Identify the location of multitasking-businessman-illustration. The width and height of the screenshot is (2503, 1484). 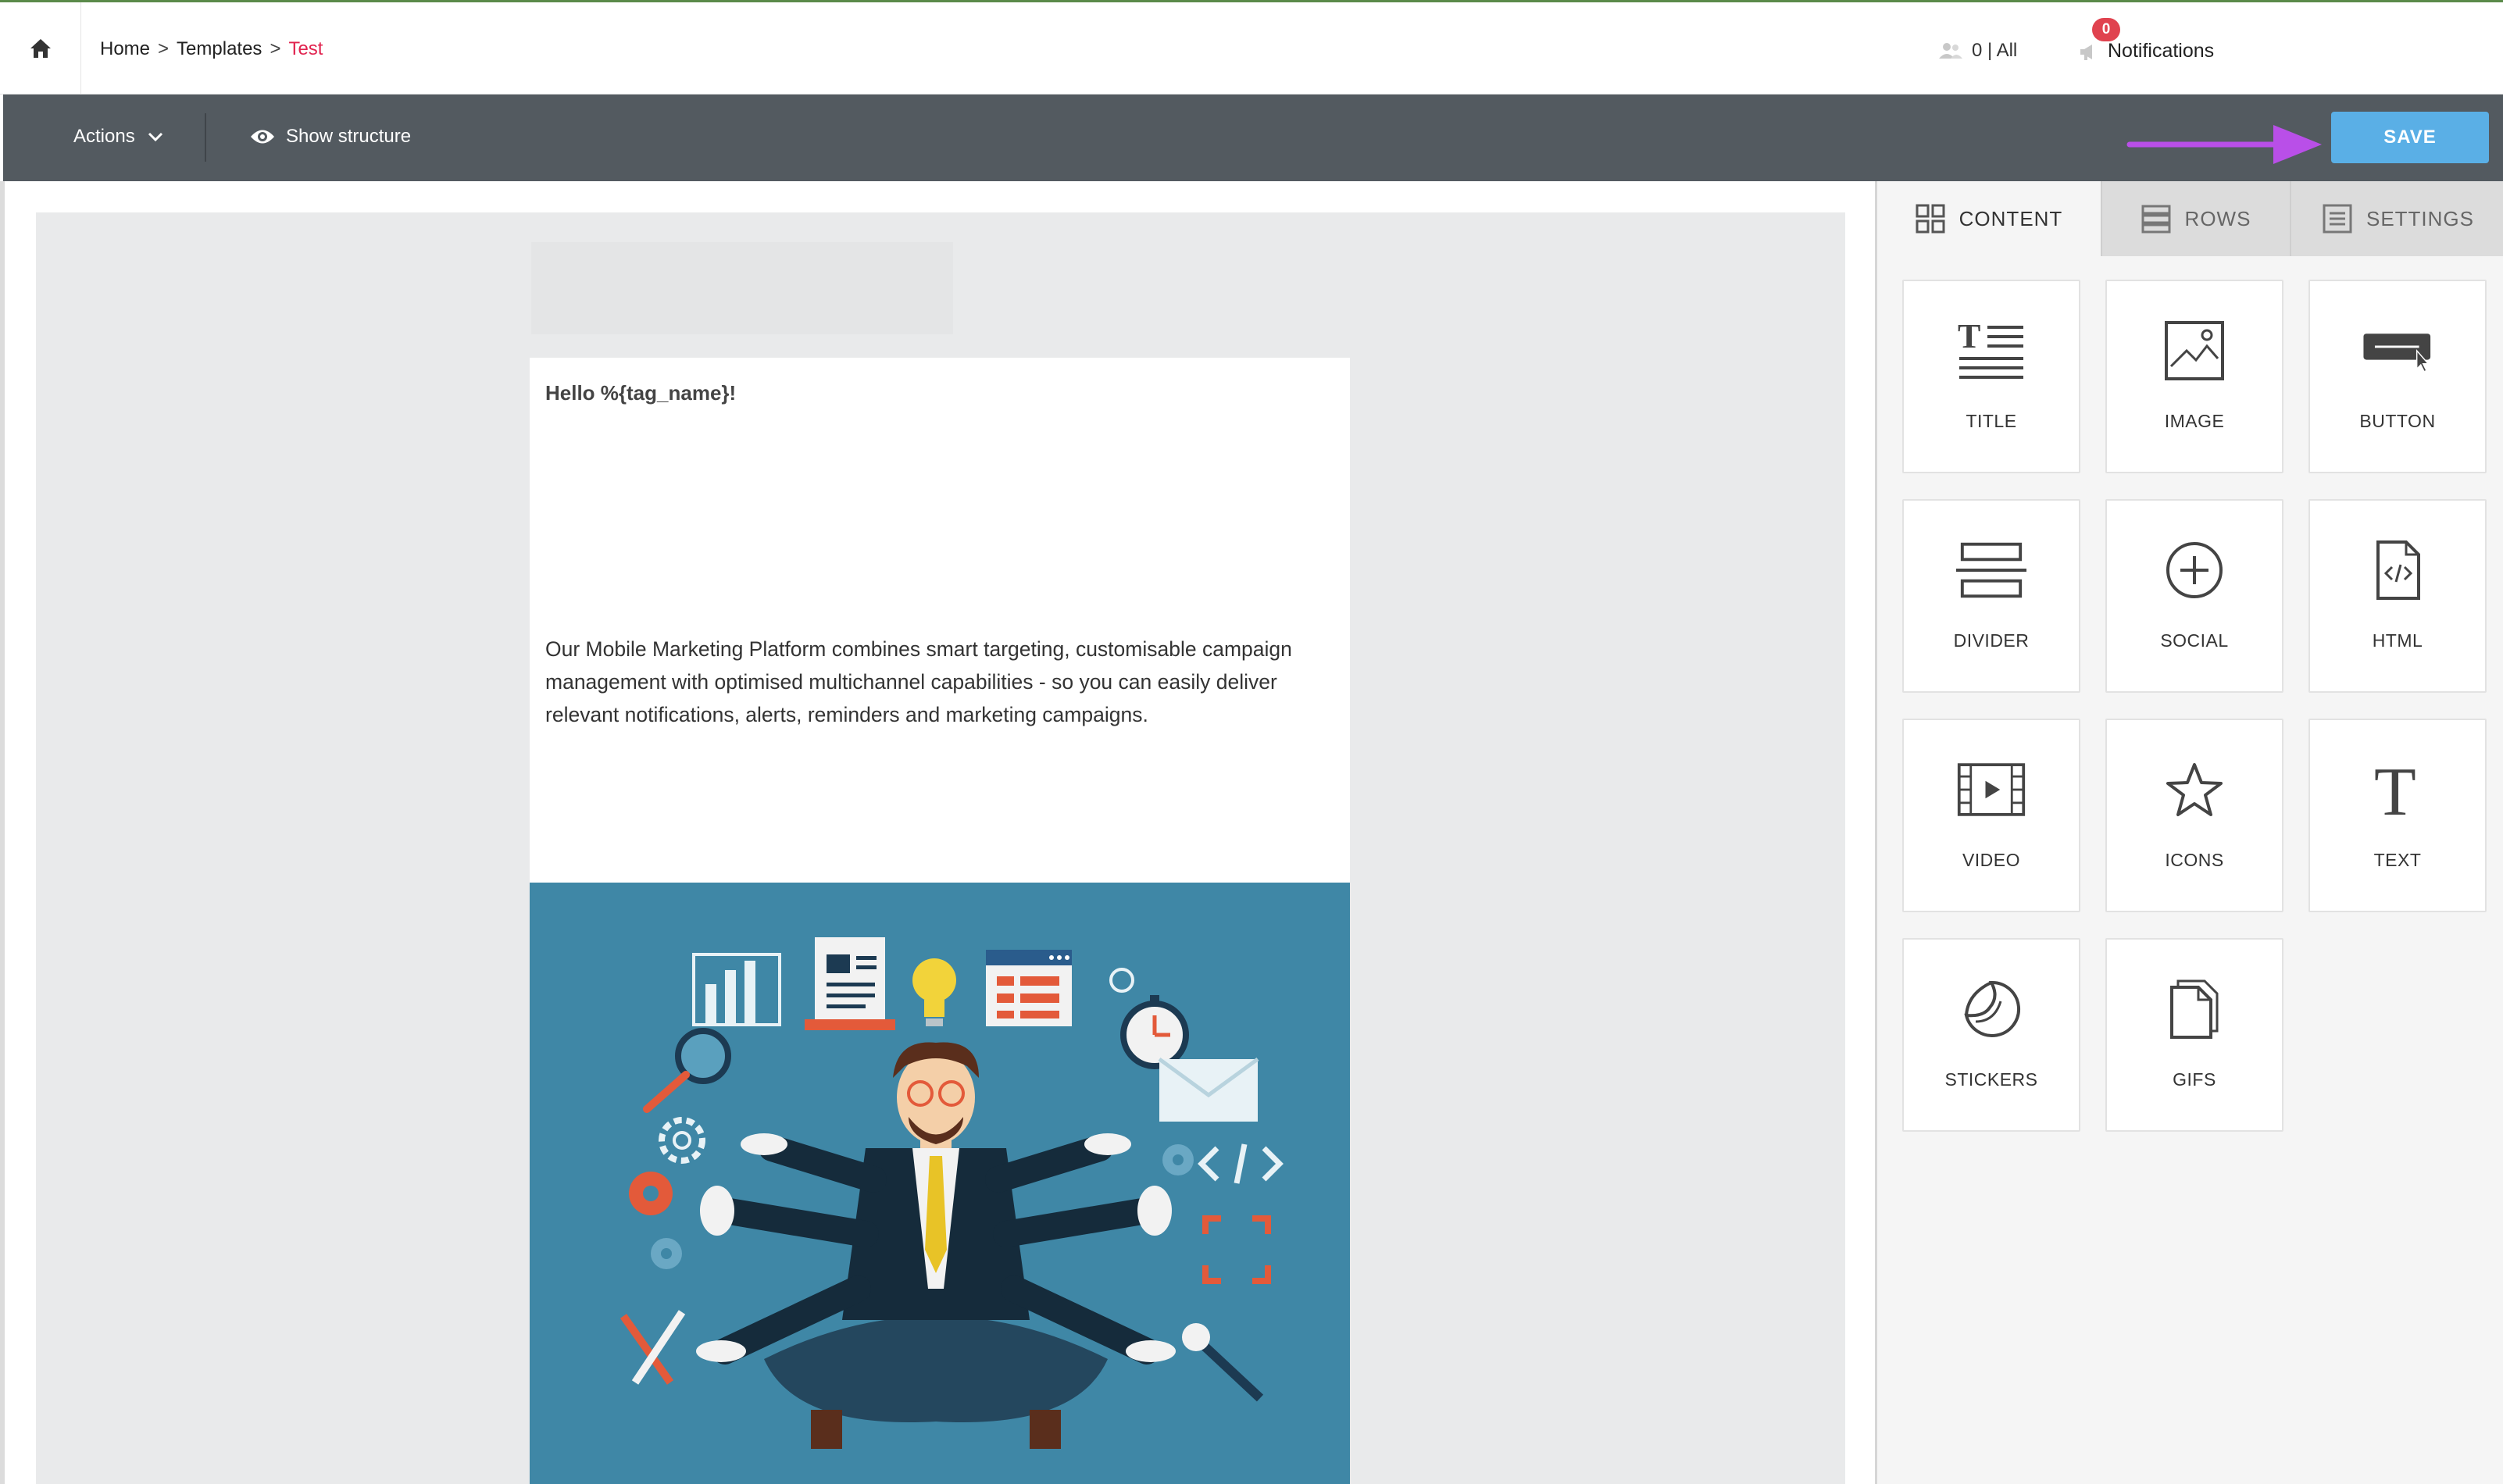
(940, 1183).